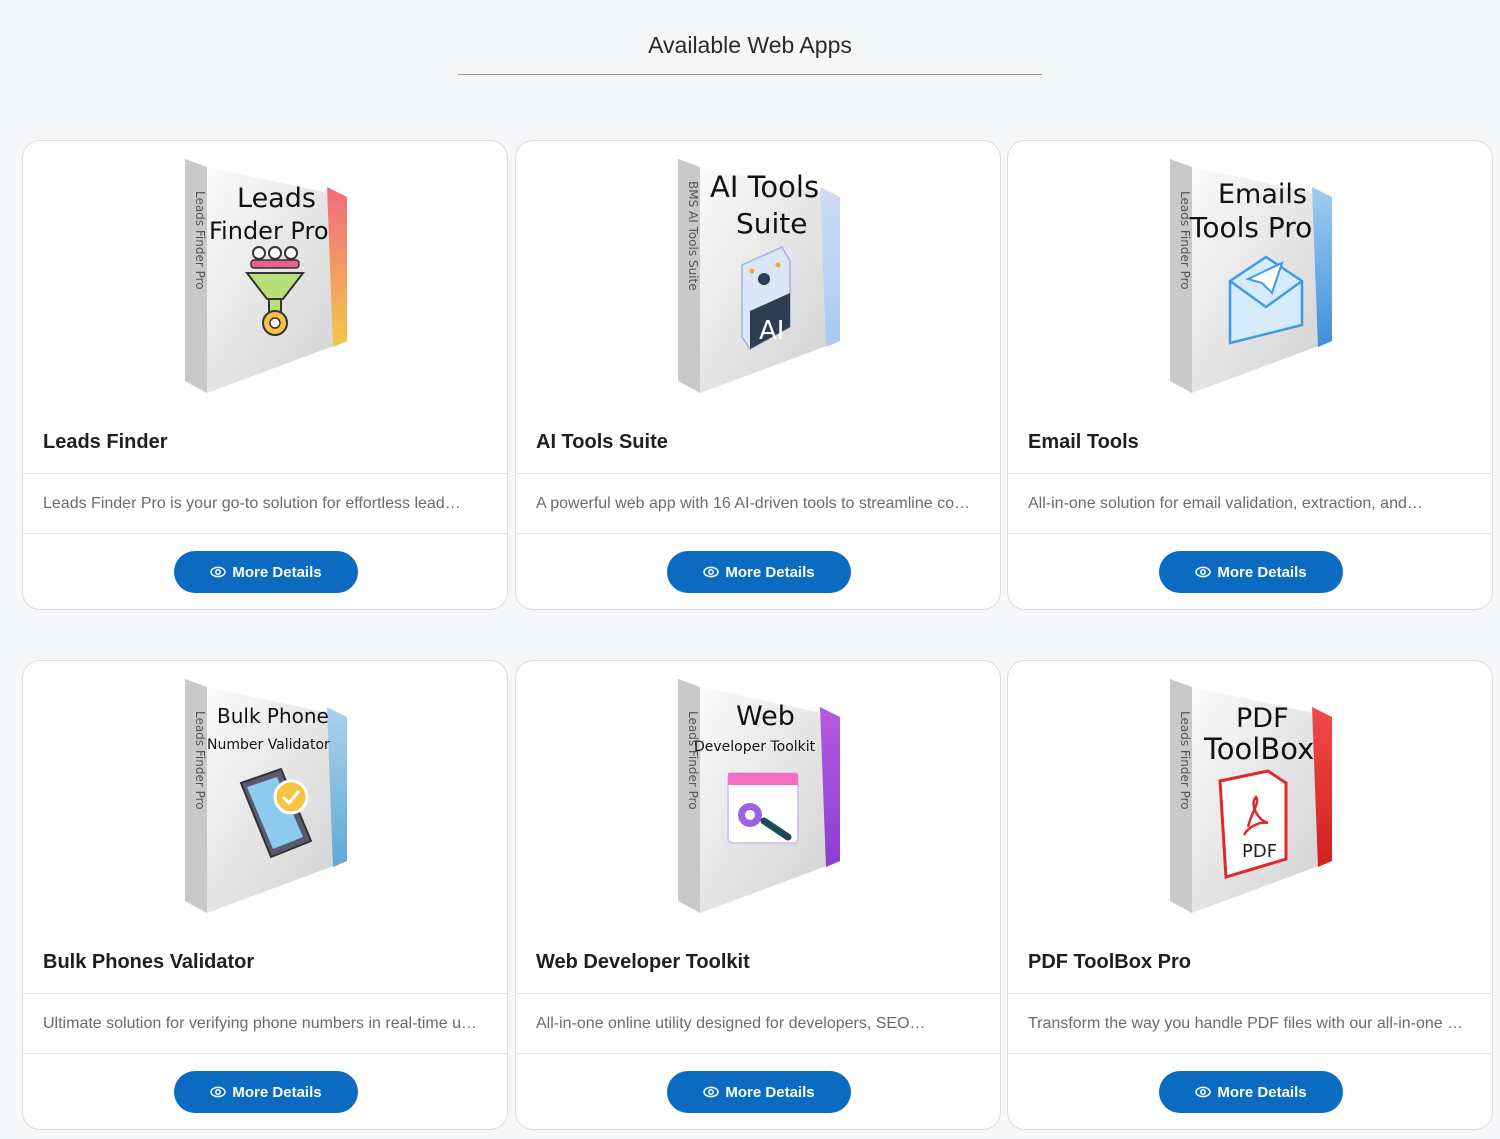 The height and width of the screenshot is (1139, 1500). What do you see at coordinates (1109, 962) in the screenshot?
I see `card-title: PDF ToolBox Pro` at bounding box center [1109, 962].